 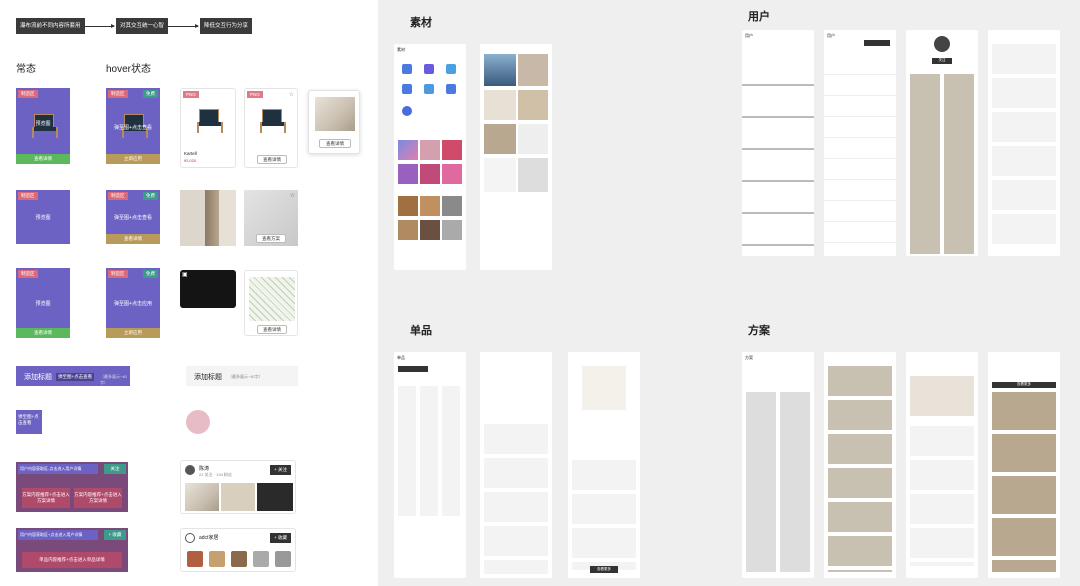 What do you see at coordinates (208, 289) in the screenshot?
I see `video-image: ▣` at bounding box center [208, 289].